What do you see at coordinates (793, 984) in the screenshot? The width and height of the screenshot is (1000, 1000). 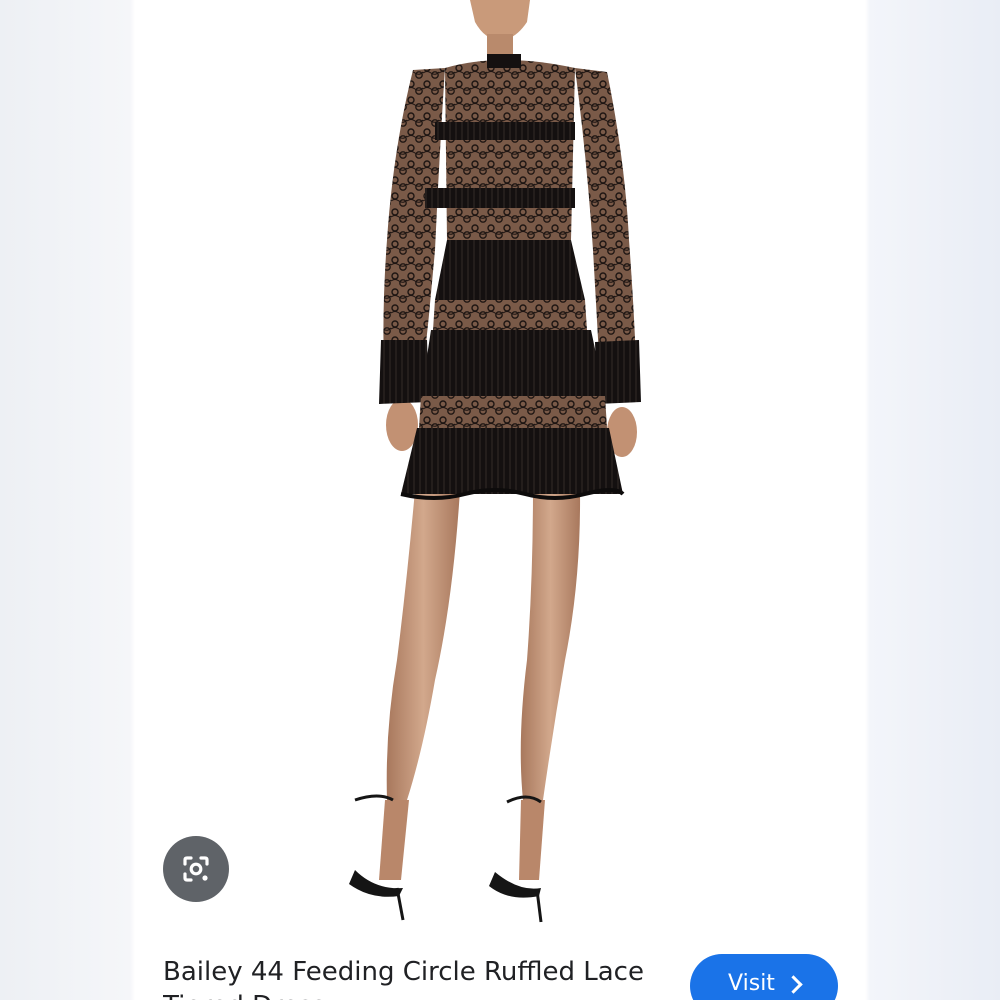 I see `chevron-right-icon` at bounding box center [793, 984].